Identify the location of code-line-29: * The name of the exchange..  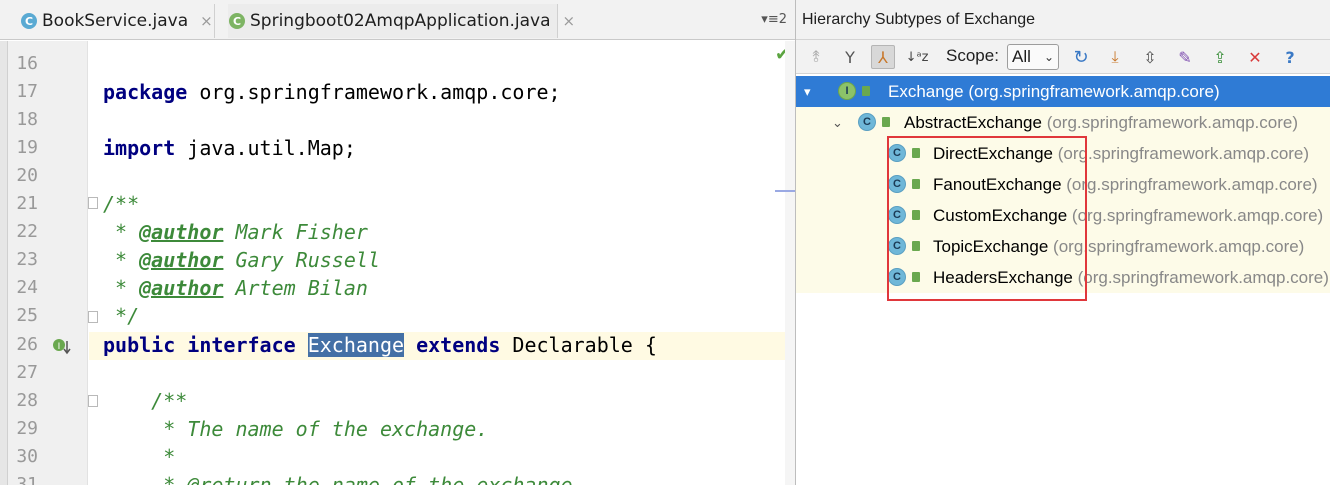
(296, 429).